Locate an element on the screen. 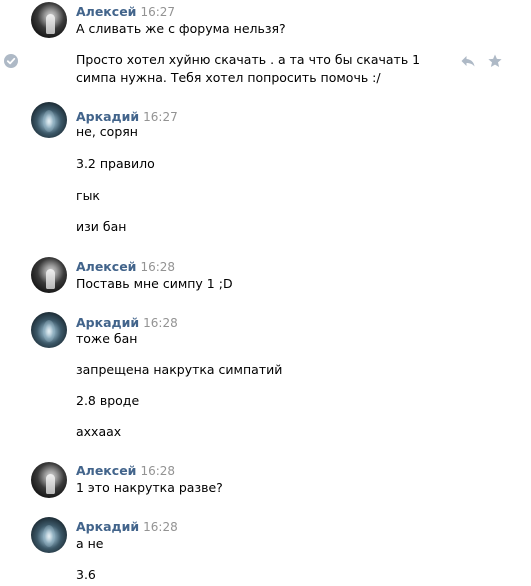  reply-arrow-icon is located at coordinates (468, 61).